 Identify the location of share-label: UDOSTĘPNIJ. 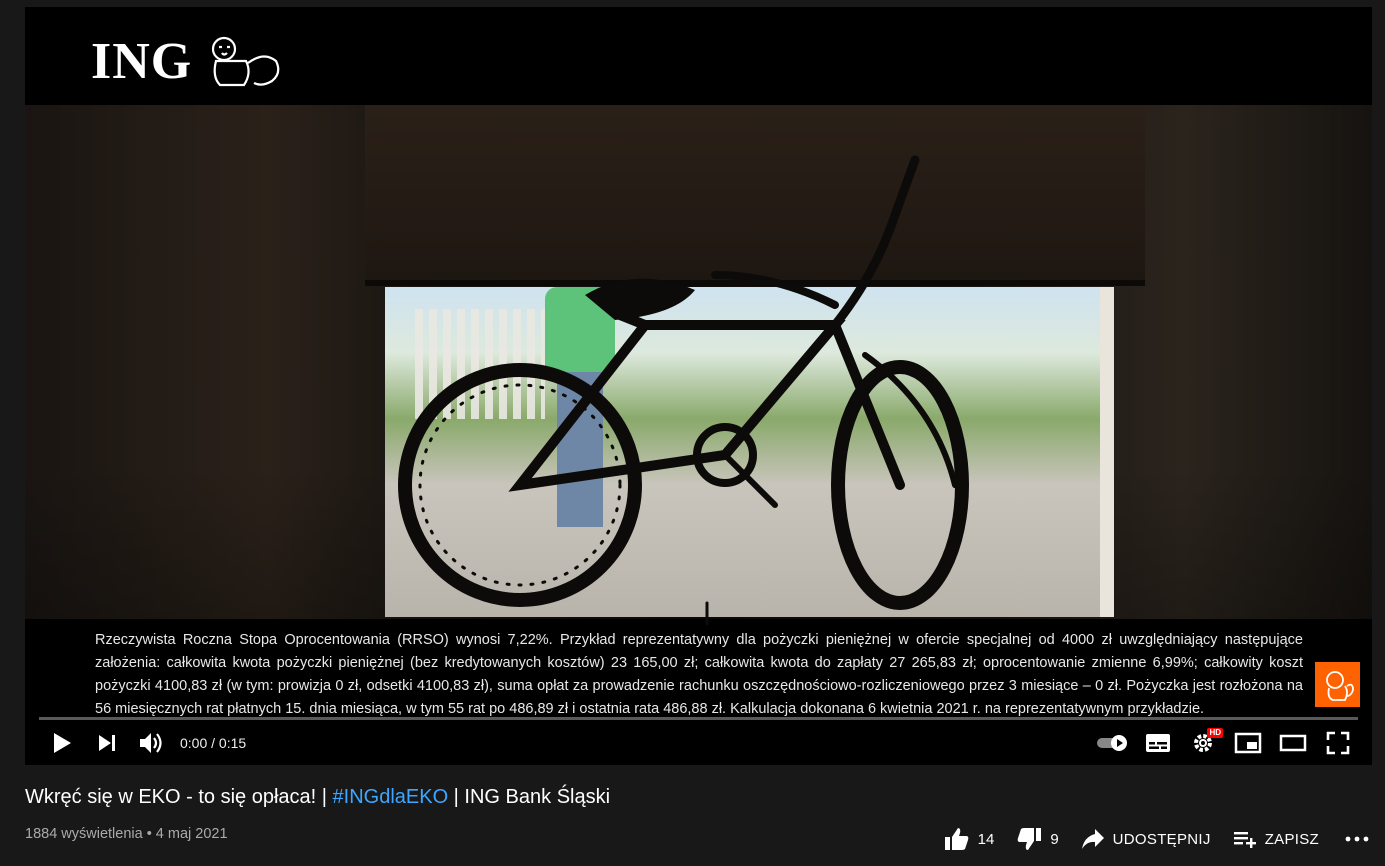
(1161, 839).